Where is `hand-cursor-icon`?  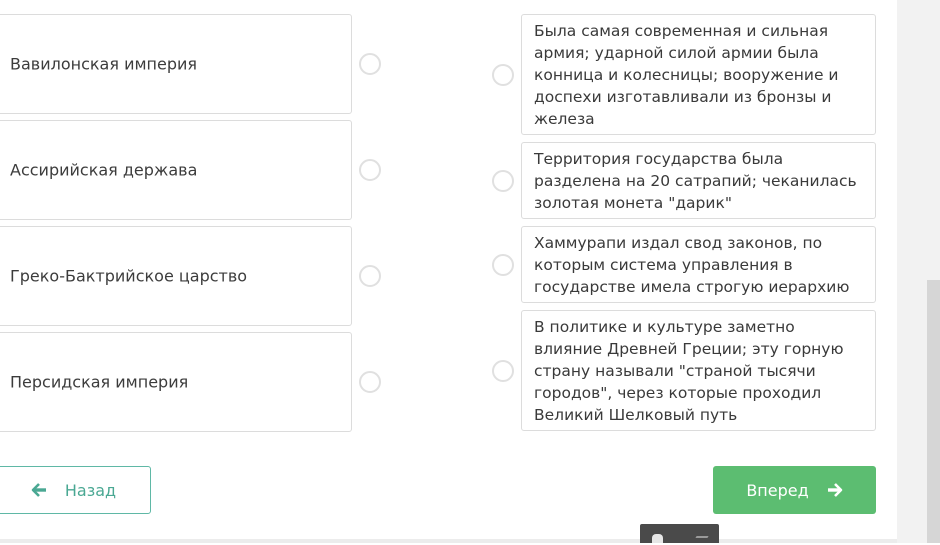 hand-cursor-icon is located at coordinates (657, 538).